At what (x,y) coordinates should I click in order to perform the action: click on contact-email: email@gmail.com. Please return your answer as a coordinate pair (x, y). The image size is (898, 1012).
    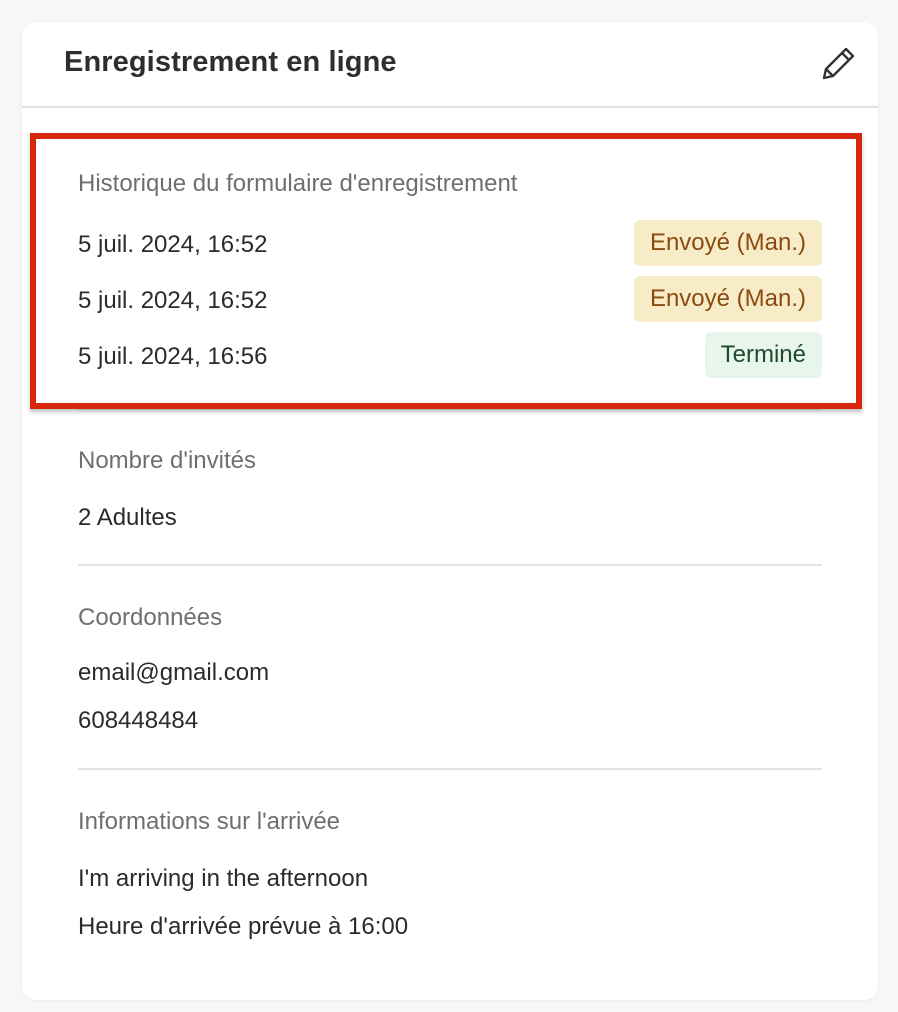
    Looking at the image, I should click on (174, 672).